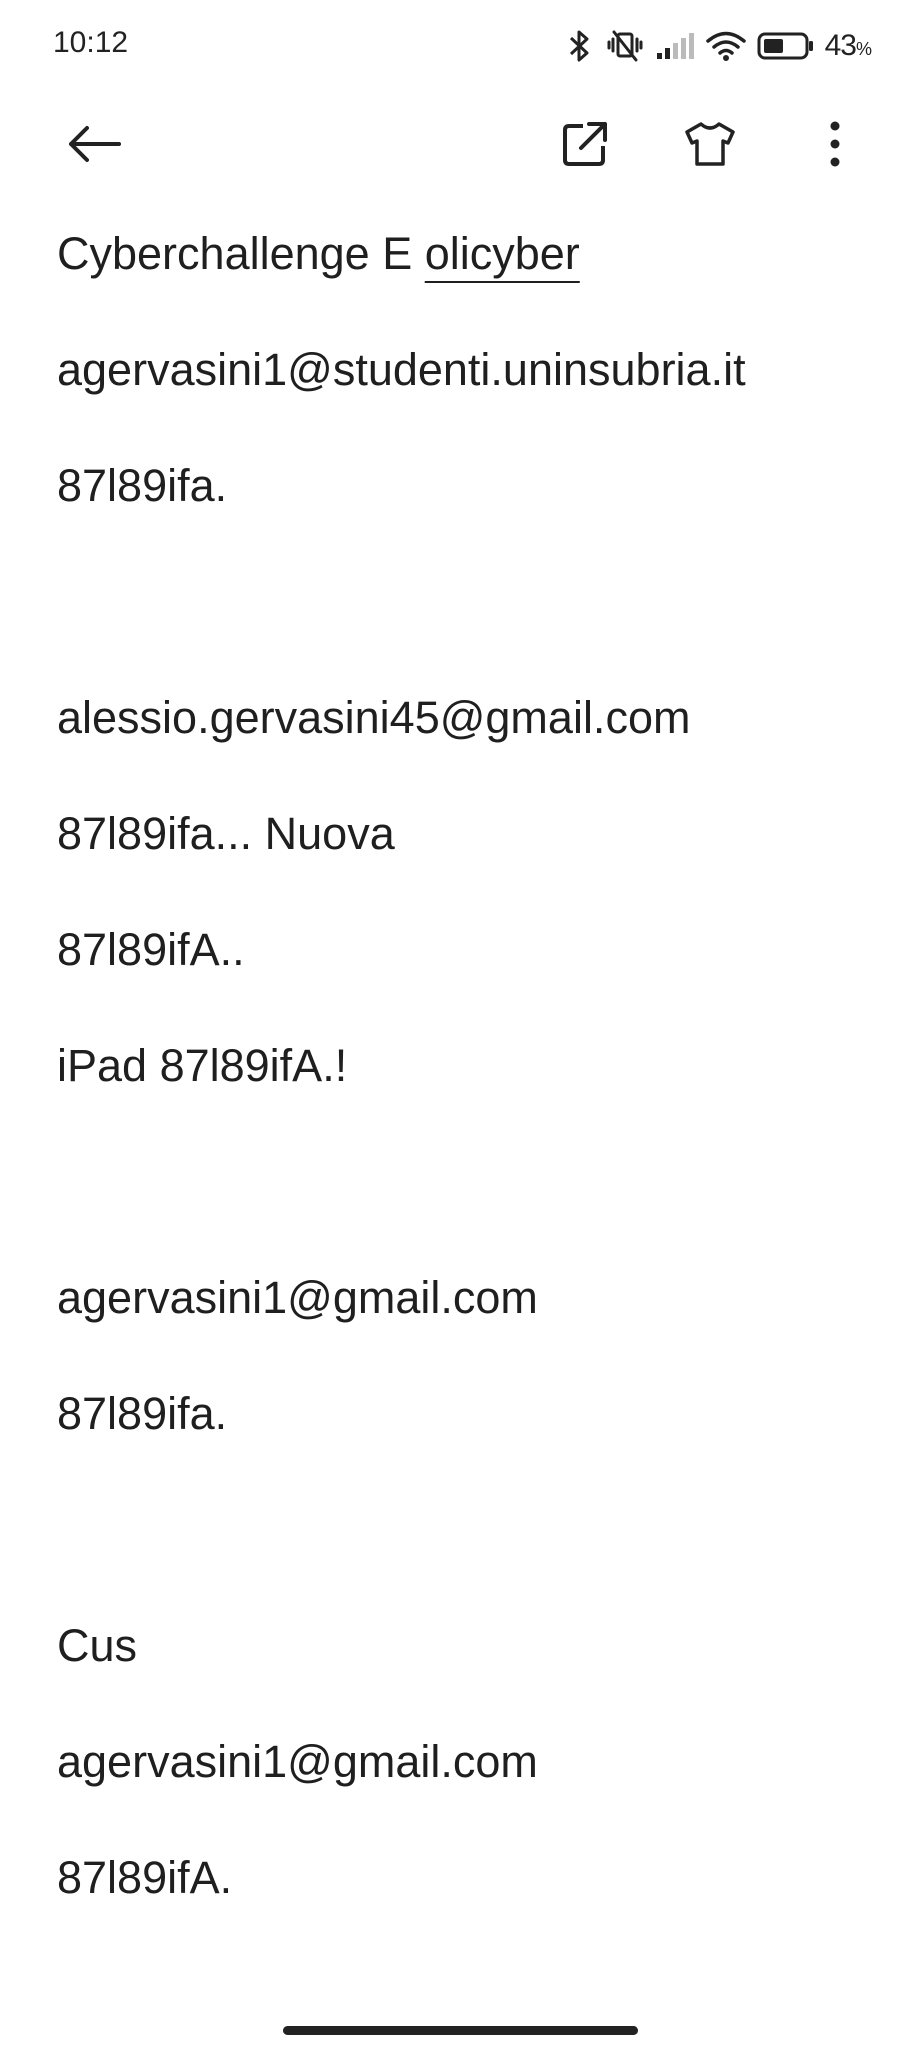 This screenshot has width=921, height=2048. What do you see at coordinates (460, 48) in the screenshot?
I see `status-bar: 10:12 43%` at bounding box center [460, 48].